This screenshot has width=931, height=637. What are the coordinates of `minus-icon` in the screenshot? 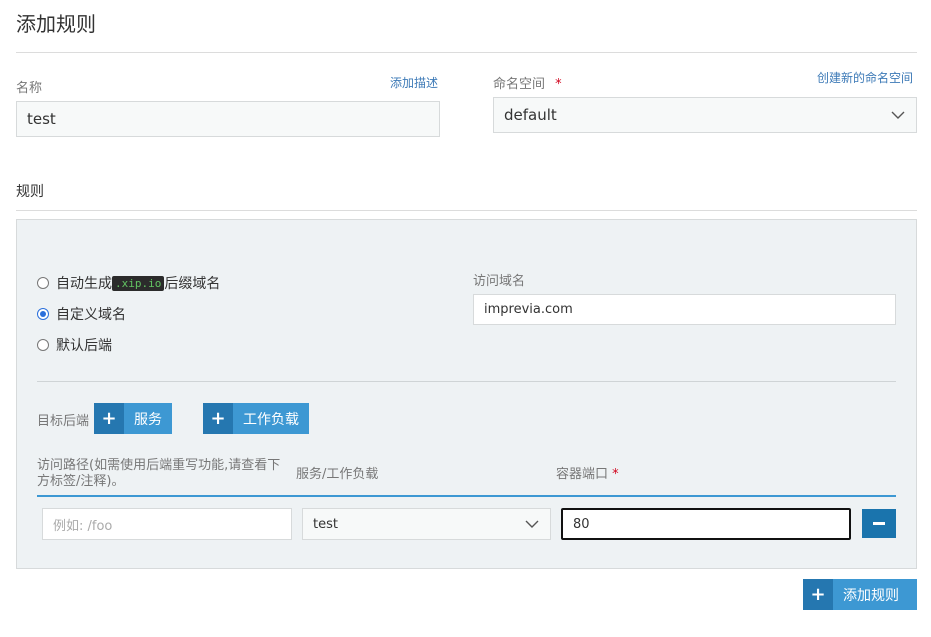 It's located at (879, 523).